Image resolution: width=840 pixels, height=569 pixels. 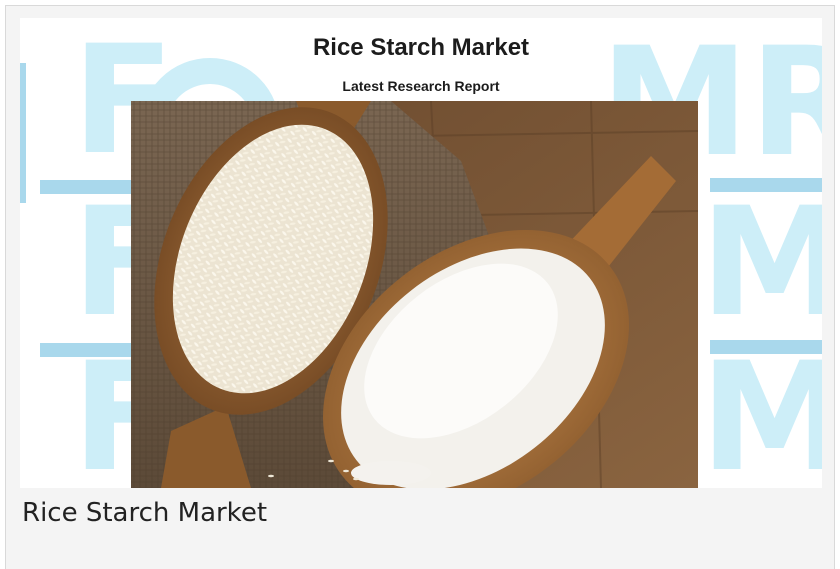 What do you see at coordinates (144, 513) in the screenshot?
I see `article-title-link: Rice Starch Market` at bounding box center [144, 513].